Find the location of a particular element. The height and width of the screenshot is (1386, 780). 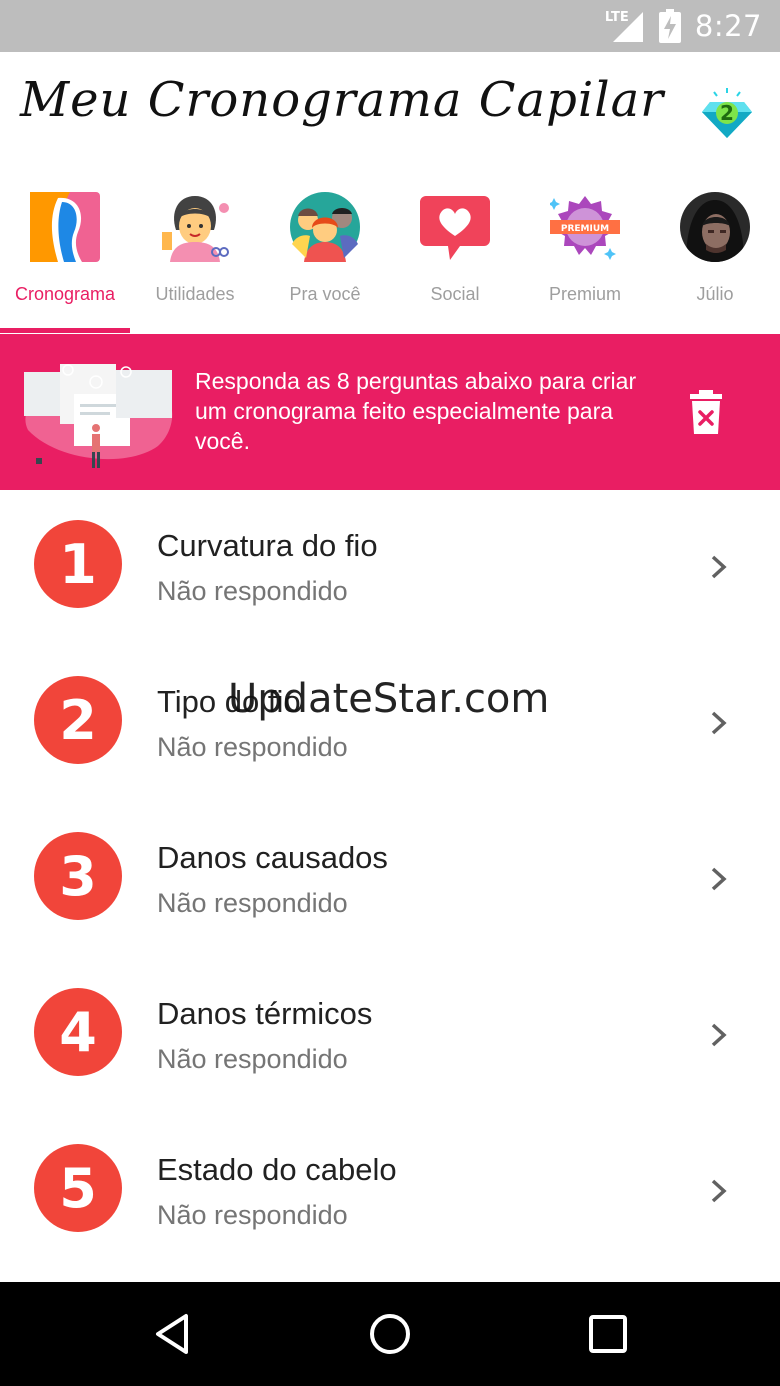

tab-label-utilidades: Utilidades is located at coordinates (195, 294).